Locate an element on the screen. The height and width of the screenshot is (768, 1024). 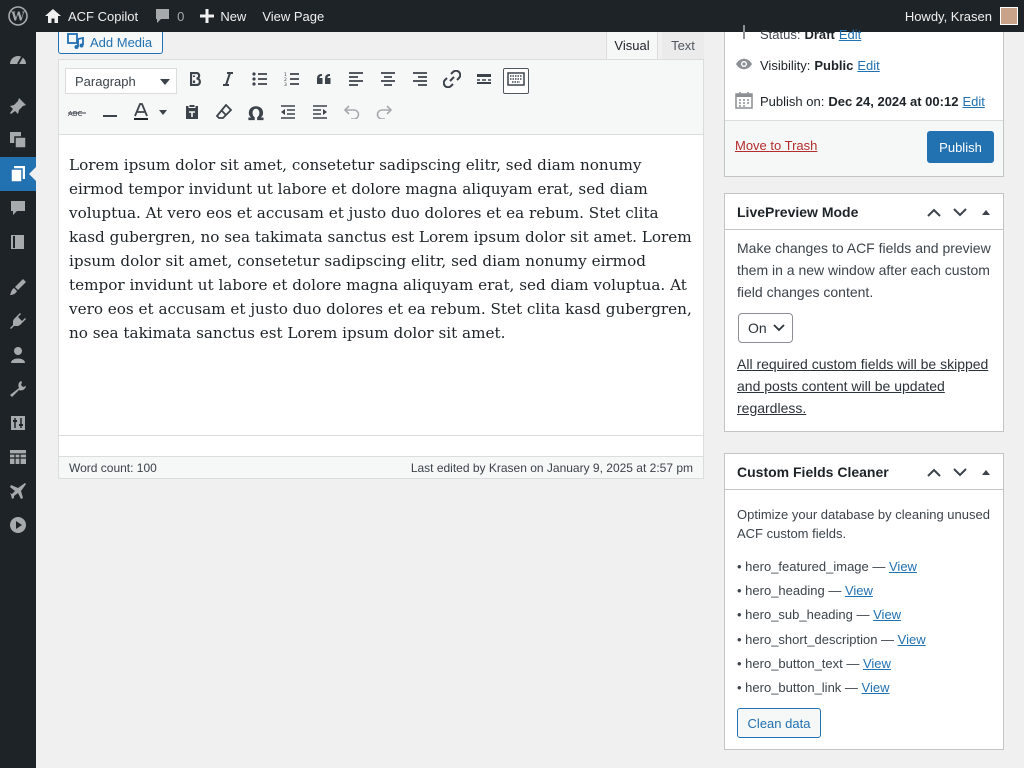
fields-grid-icon is located at coordinates (18, 457).